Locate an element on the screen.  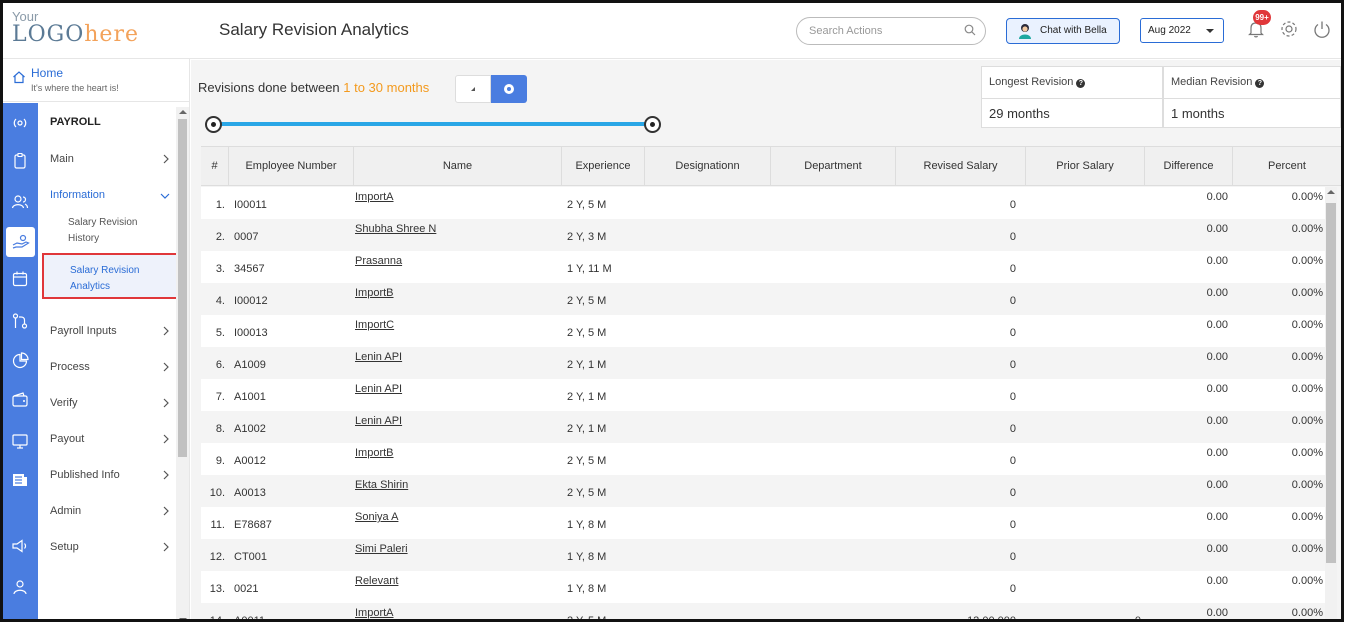
newspaper-icon is located at coordinates (20, 480).